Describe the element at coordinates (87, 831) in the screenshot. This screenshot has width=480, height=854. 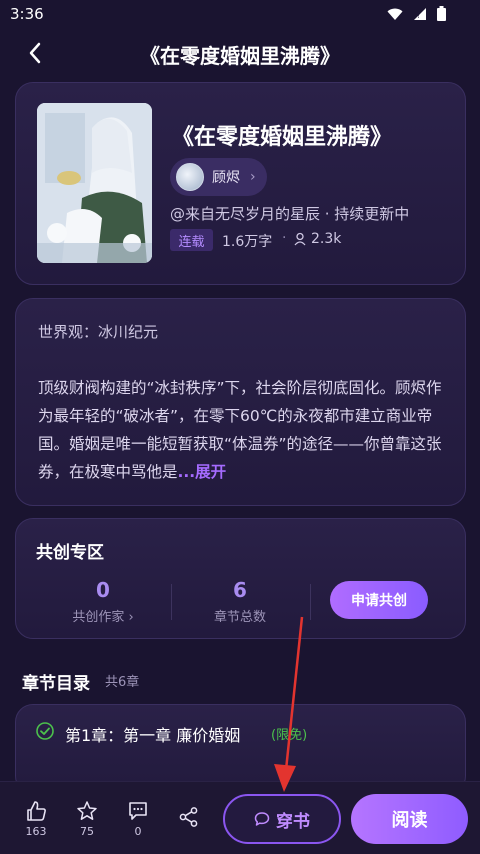
I see `star-count: 75` at that location.